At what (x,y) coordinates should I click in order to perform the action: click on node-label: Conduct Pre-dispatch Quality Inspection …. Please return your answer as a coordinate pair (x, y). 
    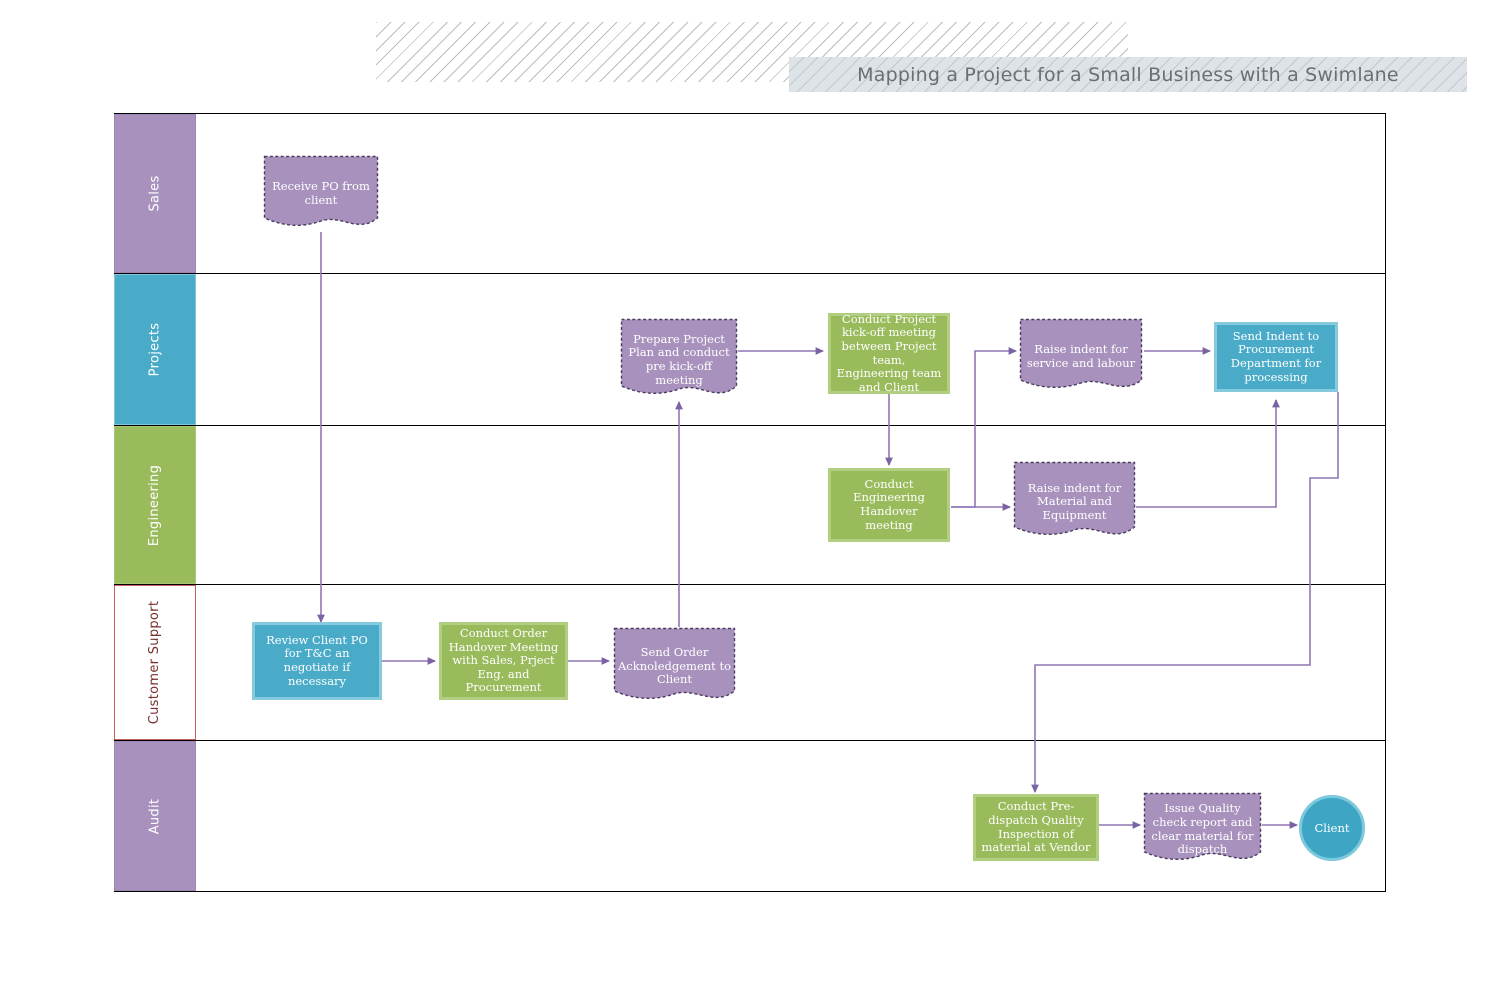
    Looking at the image, I should click on (1036, 827).